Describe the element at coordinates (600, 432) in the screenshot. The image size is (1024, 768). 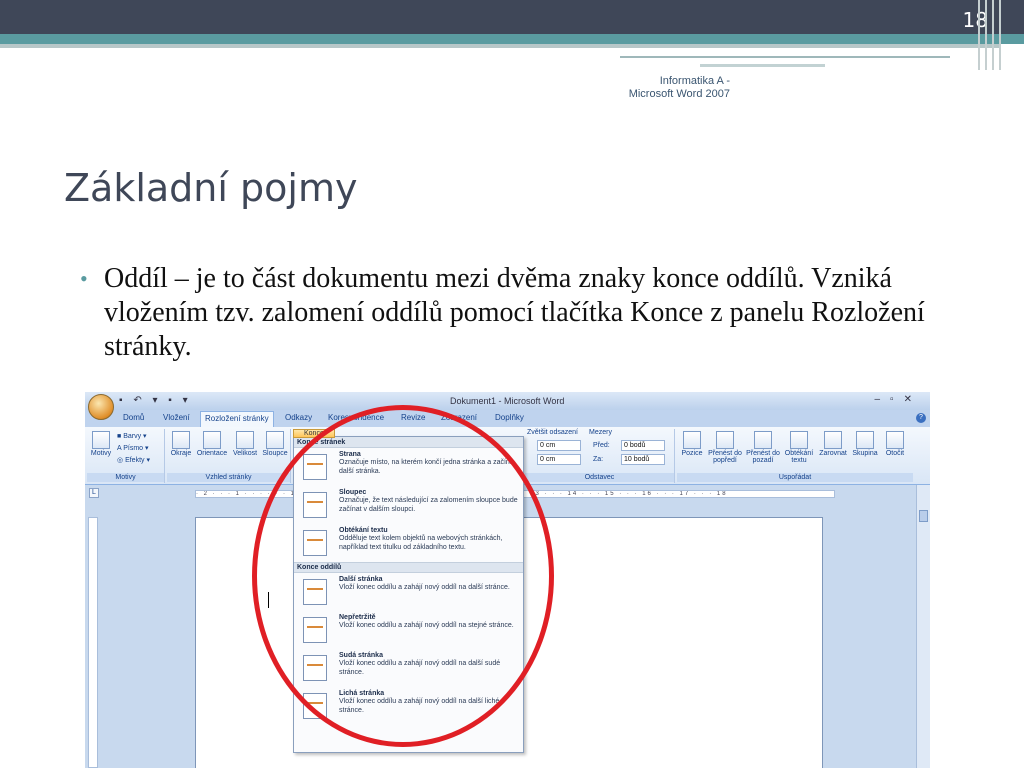
I see `mezery-label: Mezery` at that location.